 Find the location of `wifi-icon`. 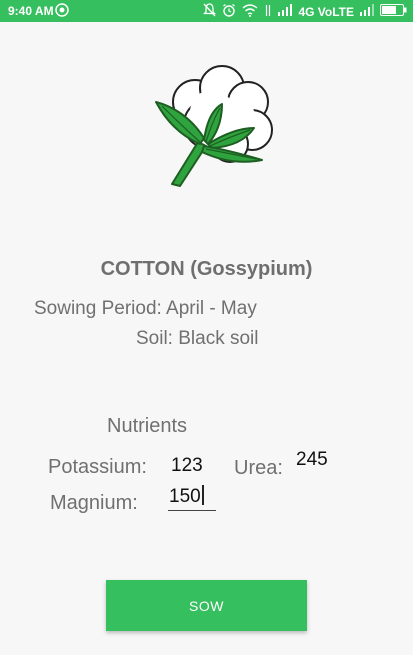

wifi-icon is located at coordinates (250, 11).